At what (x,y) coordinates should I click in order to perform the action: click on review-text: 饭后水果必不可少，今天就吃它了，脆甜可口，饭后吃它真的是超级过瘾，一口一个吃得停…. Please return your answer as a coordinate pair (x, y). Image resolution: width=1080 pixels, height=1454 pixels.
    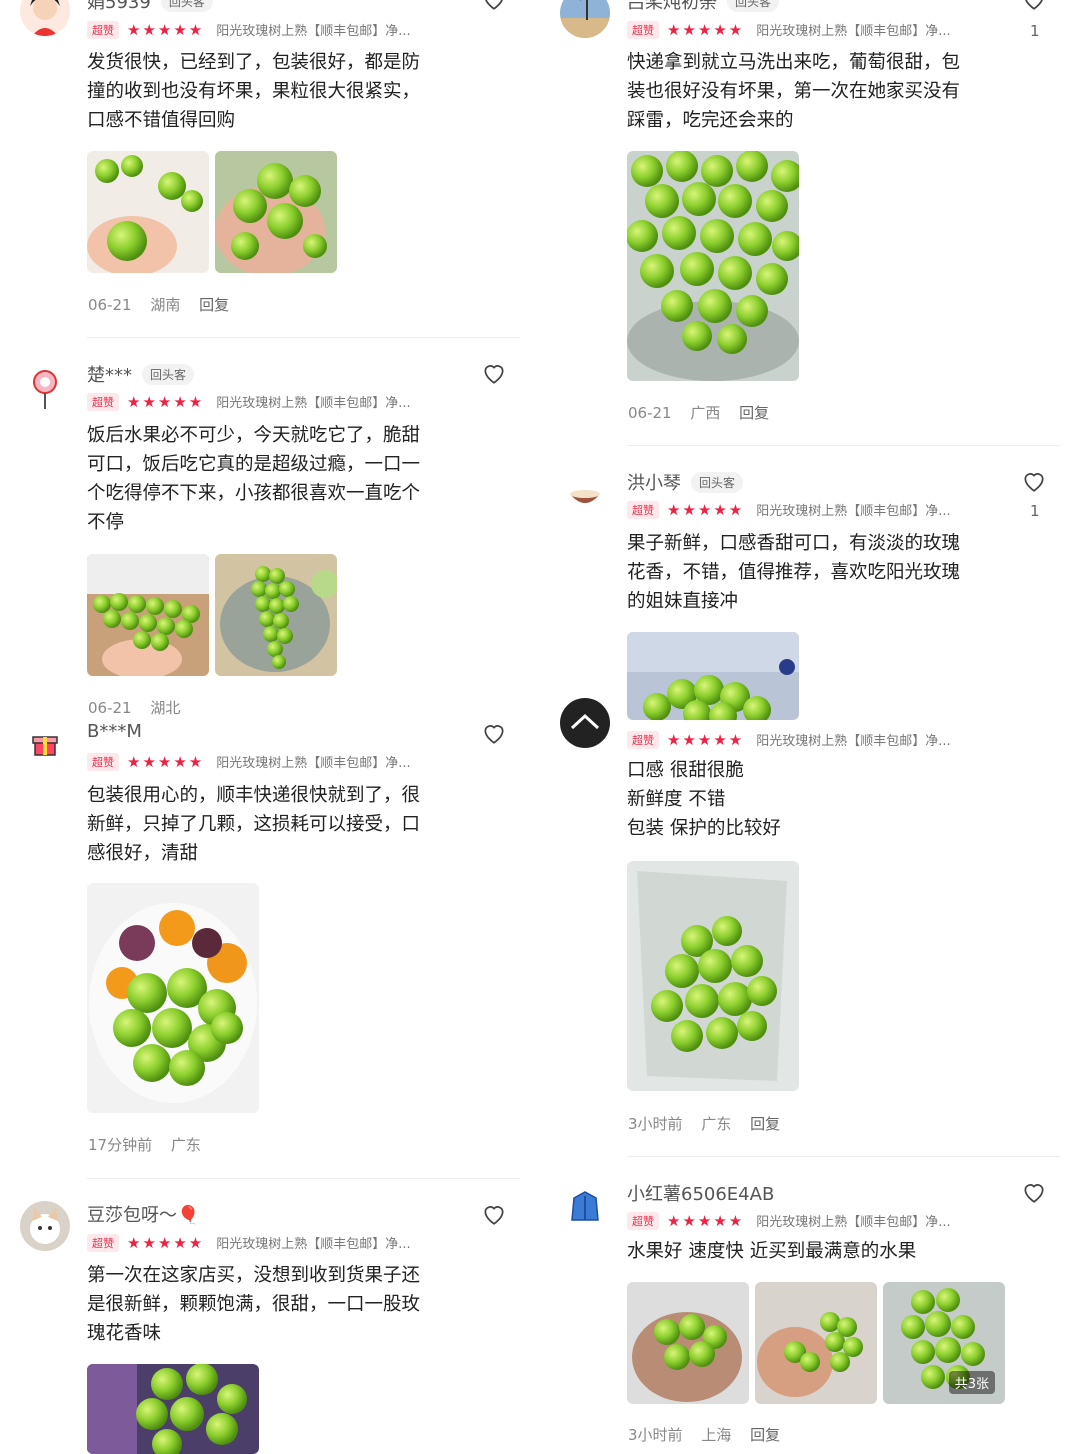
    Looking at the image, I should click on (254, 479).